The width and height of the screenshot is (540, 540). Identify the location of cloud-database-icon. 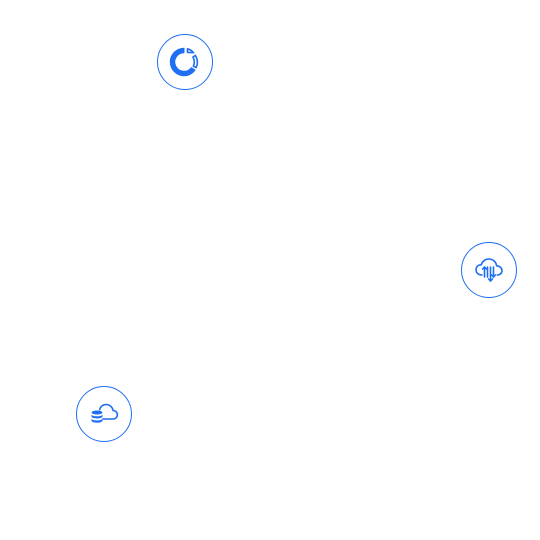
(105, 413).